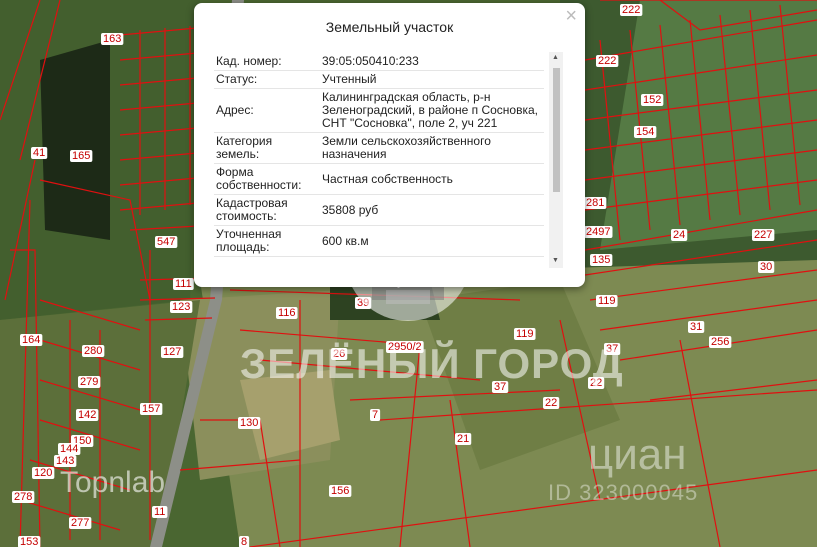 The width and height of the screenshot is (817, 547). Describe the element at coordinates (69, 449) in the screenshot. I see `parcel-label: 144` at that location.